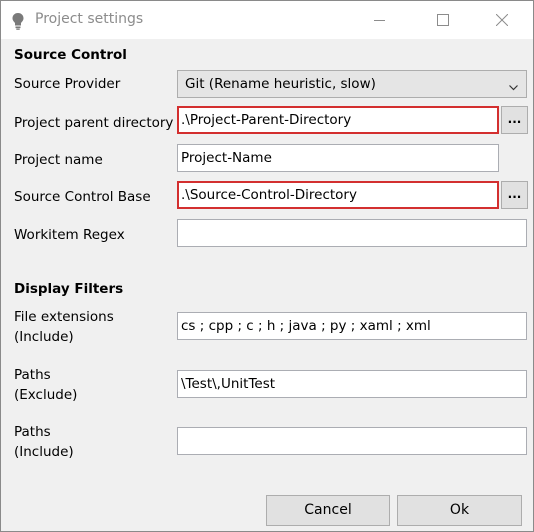 This screenshot has width=534, height=532. What do you see at coordinates (69, 289) in the screenshot?
I see `display-filters-heading: Display Filters` at bounding box center [69, 289].